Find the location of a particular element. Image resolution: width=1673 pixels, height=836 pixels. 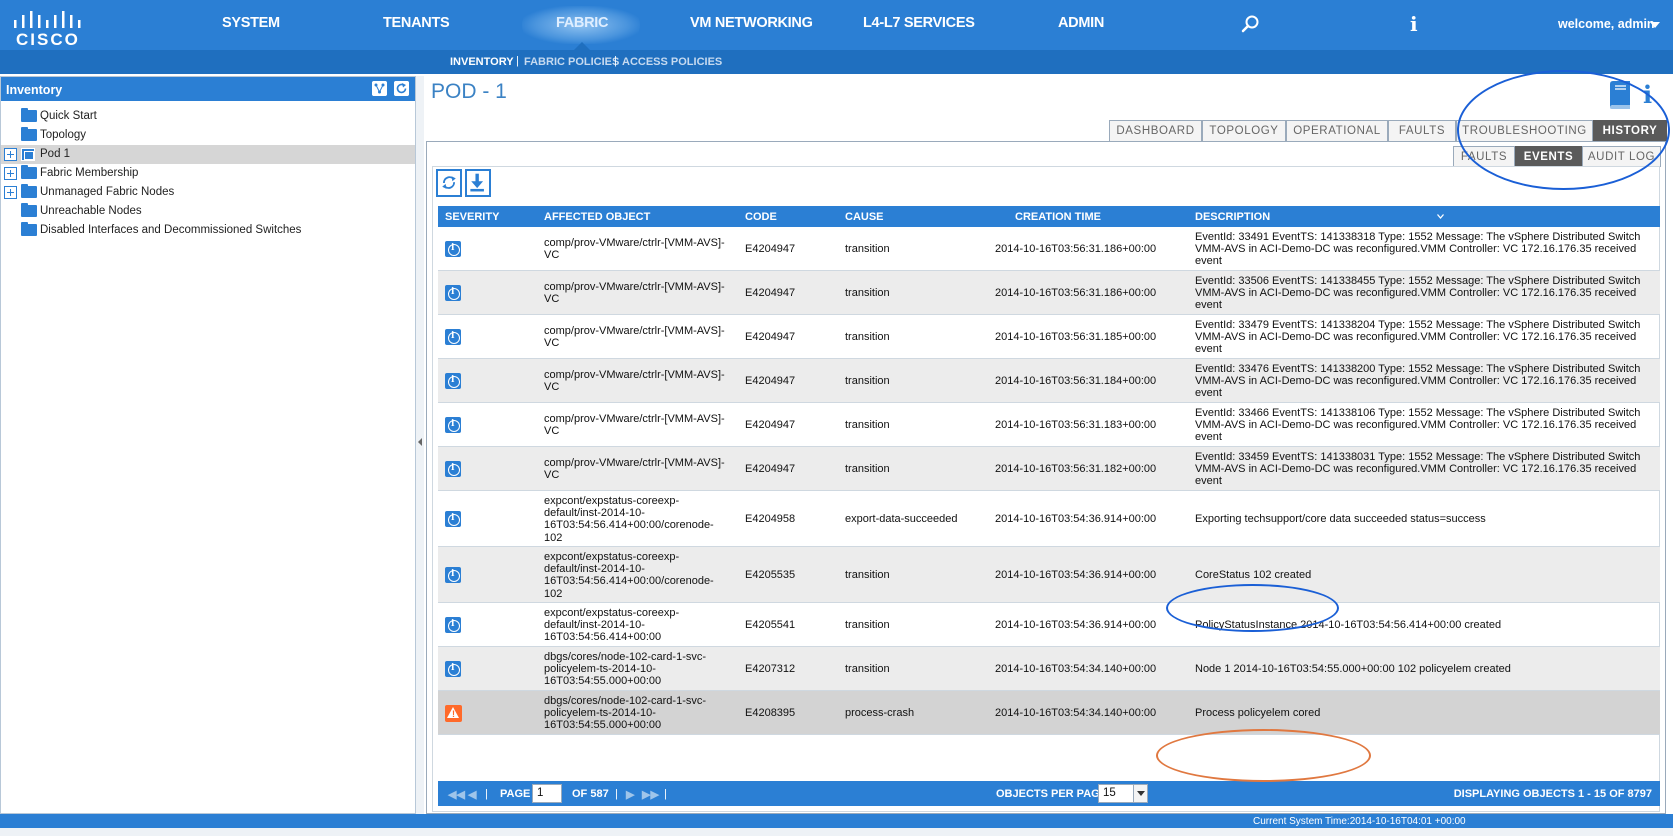

nav-vm-networking: VM NETWORKING is located at coordinates (751, 23).